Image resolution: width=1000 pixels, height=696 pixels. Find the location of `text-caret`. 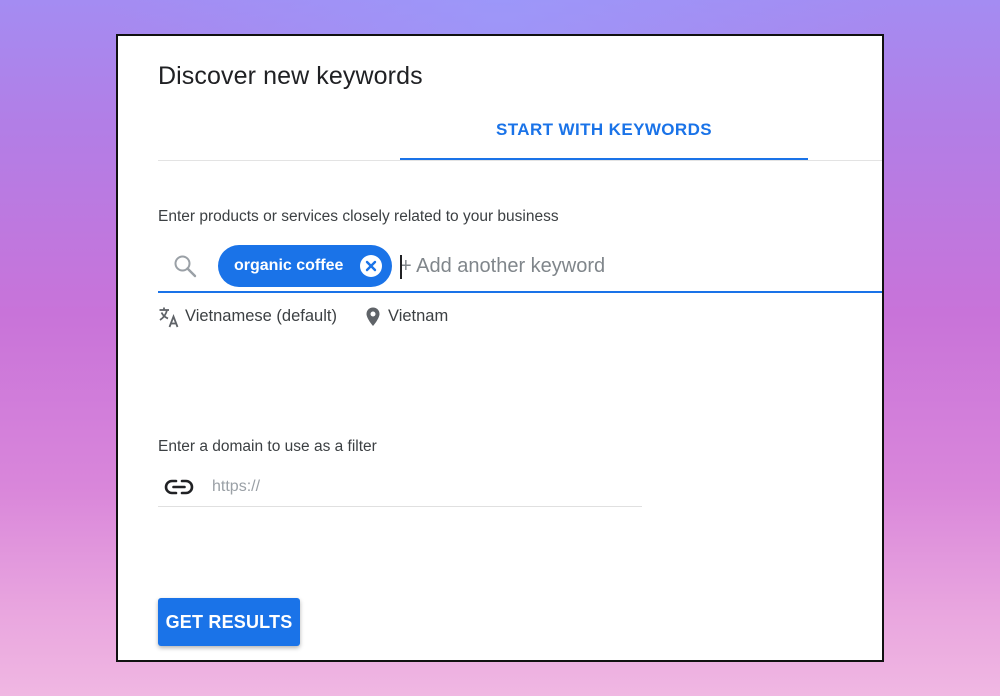

text-caret is located at coordinates (401, 267).